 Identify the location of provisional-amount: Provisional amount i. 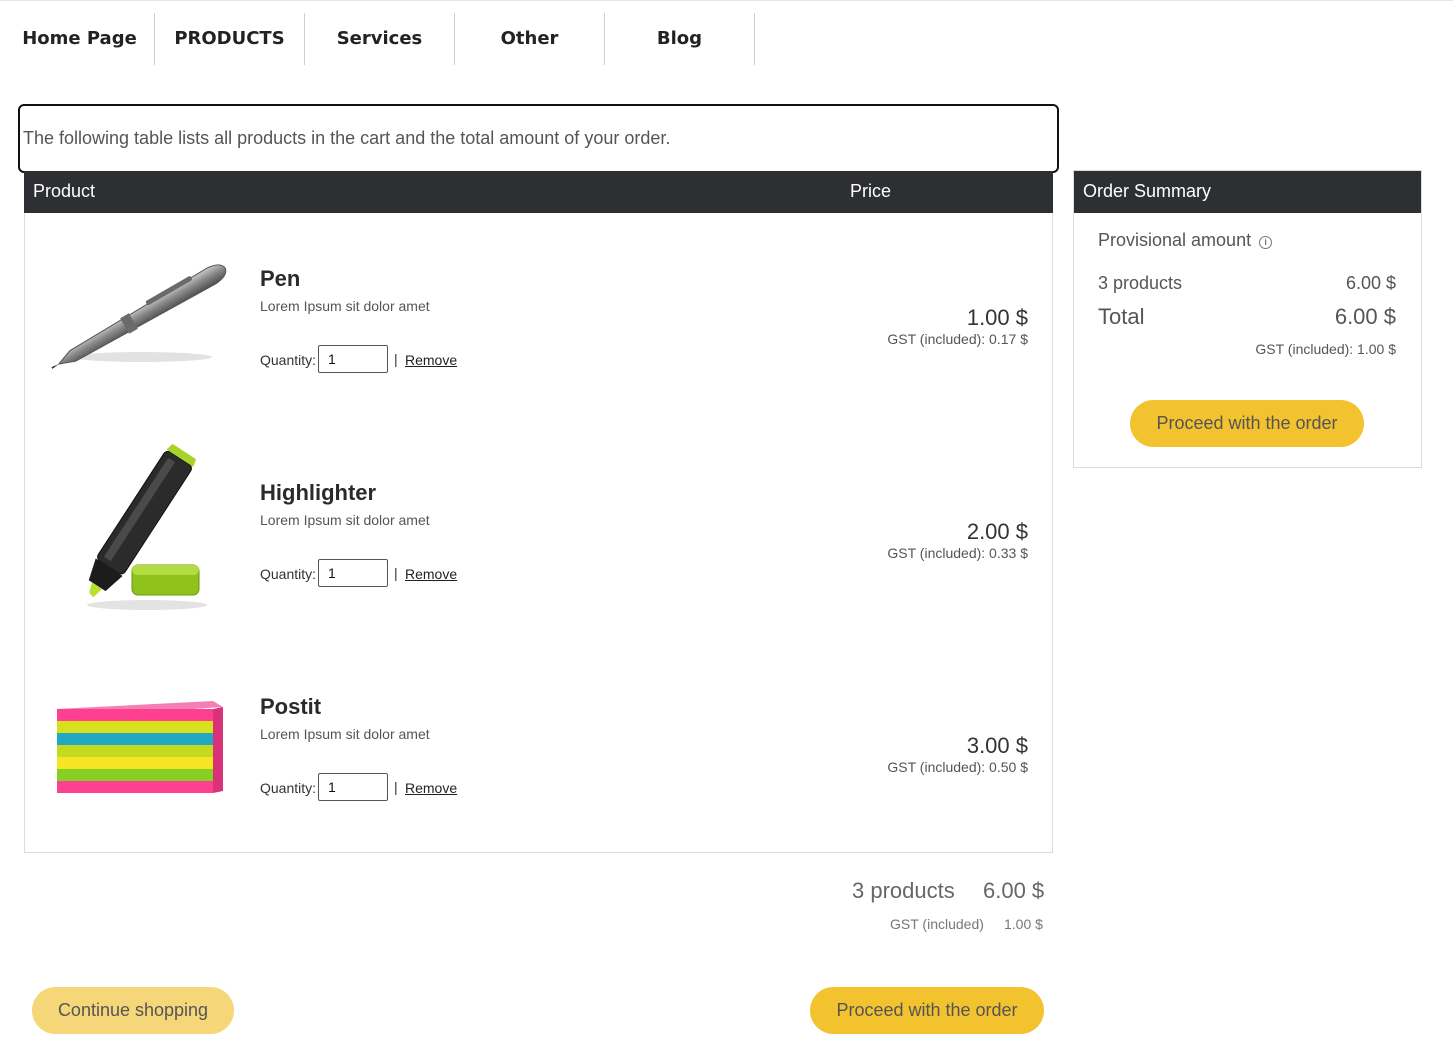
(1185, 240).